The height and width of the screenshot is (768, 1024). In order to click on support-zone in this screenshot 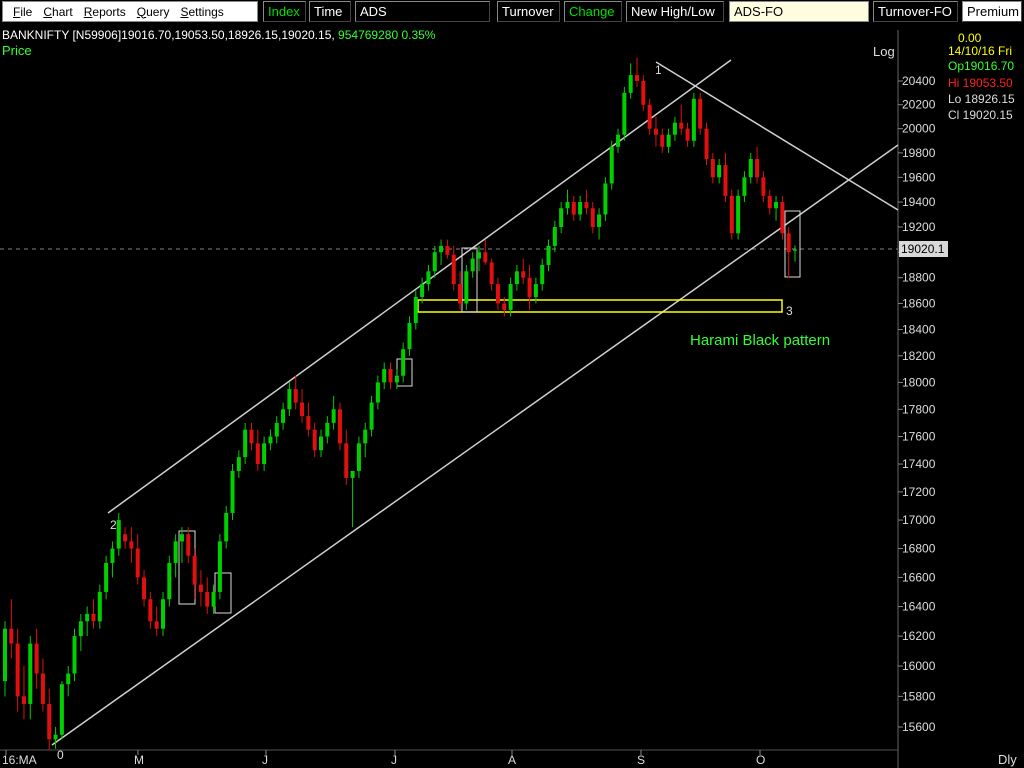, I will do `click(600, 306)`.